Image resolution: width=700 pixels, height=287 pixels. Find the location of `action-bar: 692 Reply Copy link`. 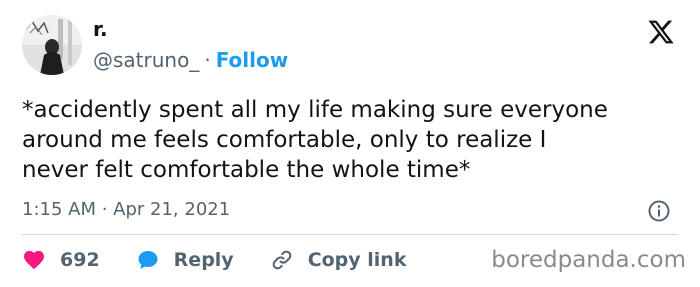

action-bar: 692 Reply Copy link is located at coordinates (232, 260).